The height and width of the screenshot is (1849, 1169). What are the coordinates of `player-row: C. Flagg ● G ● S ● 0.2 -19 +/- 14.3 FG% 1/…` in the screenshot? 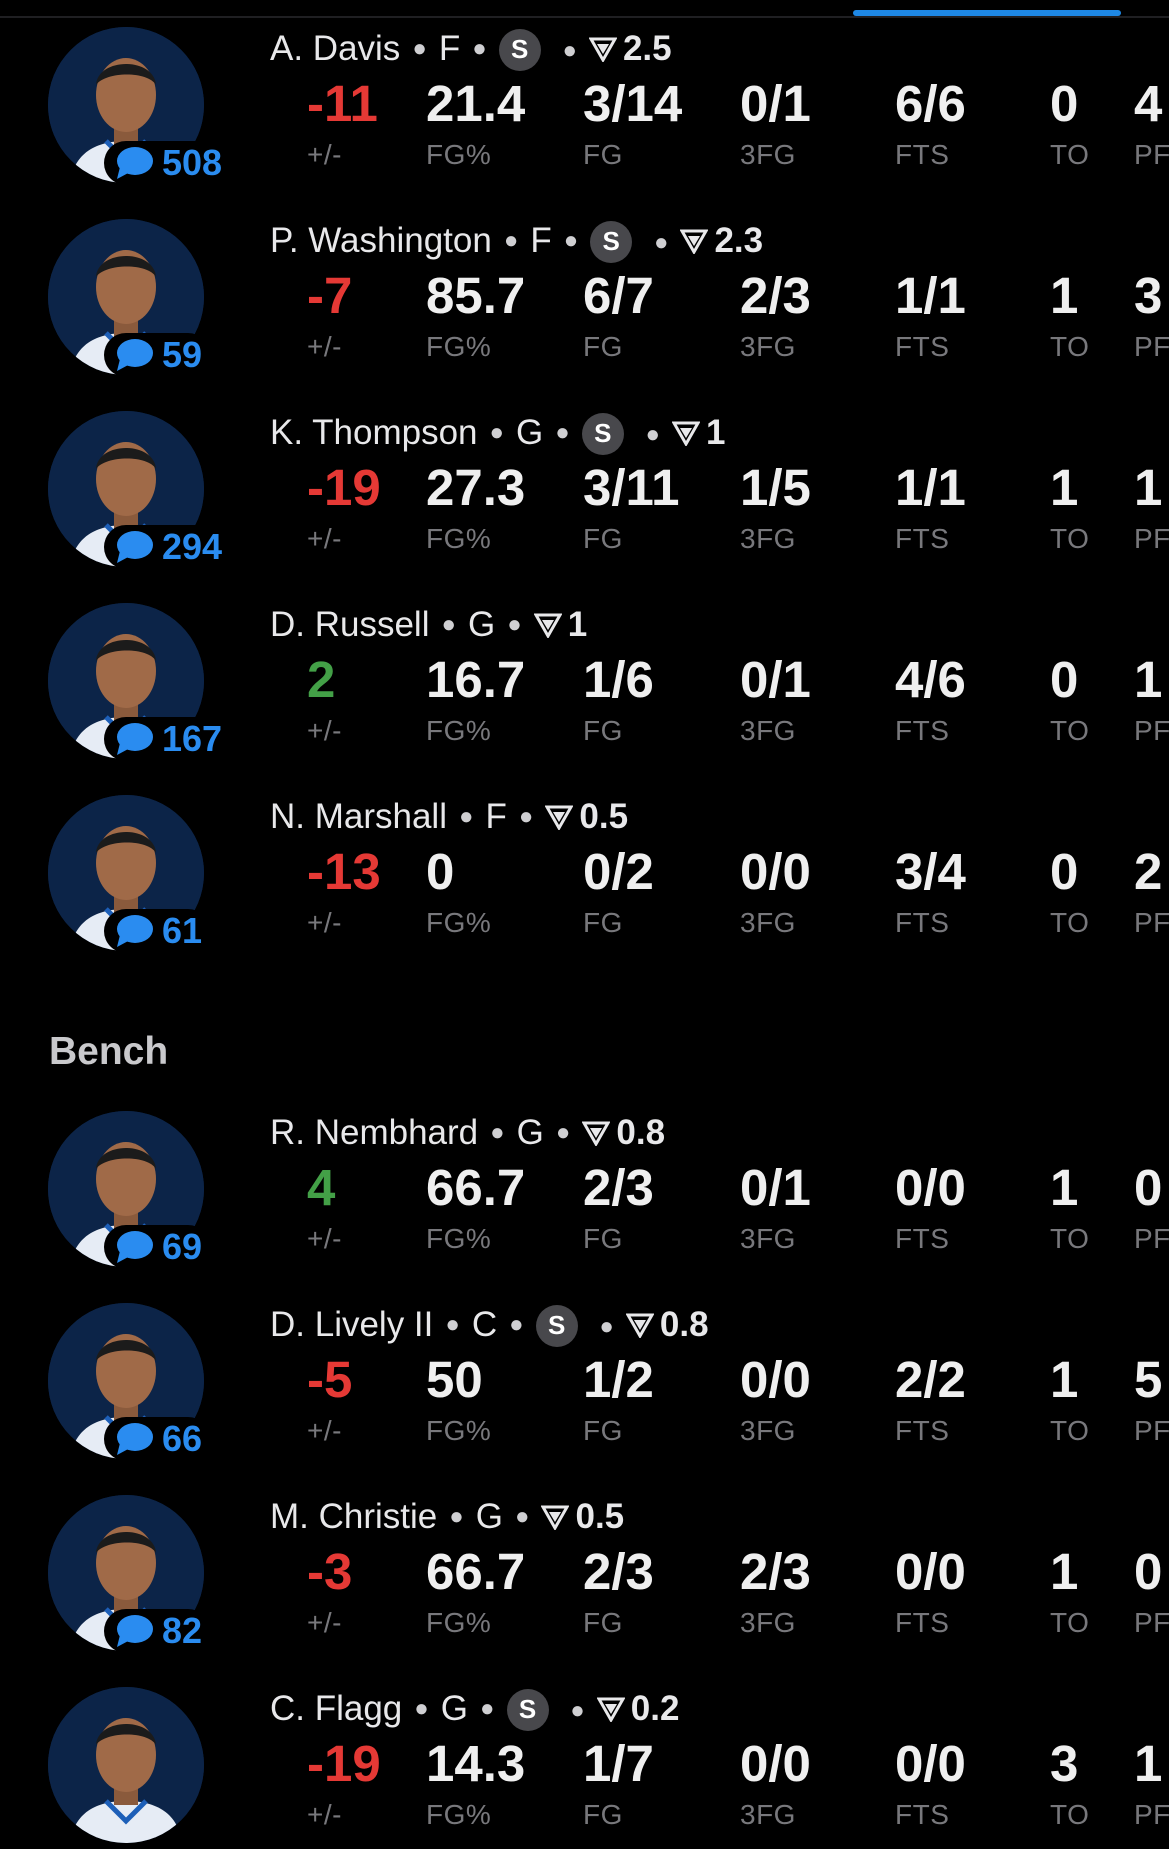 It's located at (584, 1764).